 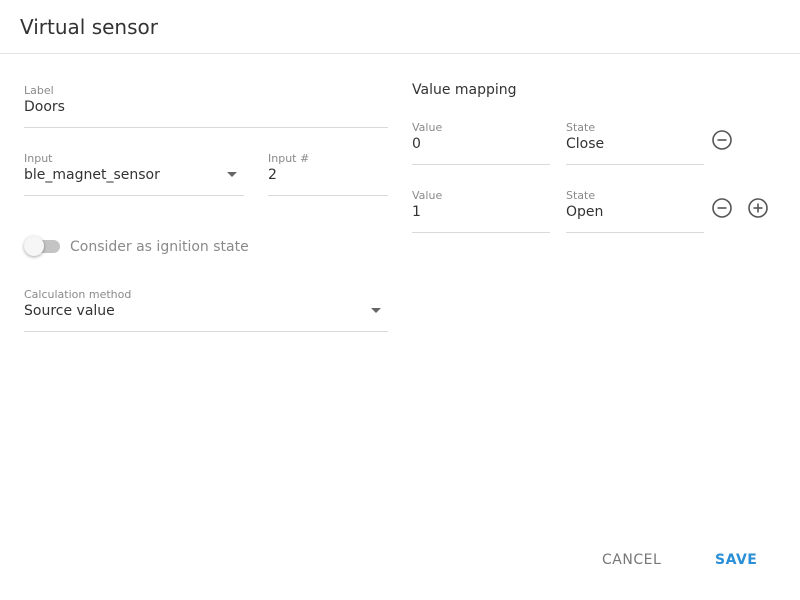 I want to click on add-mapping-row-button, so click(x=758, y=208).